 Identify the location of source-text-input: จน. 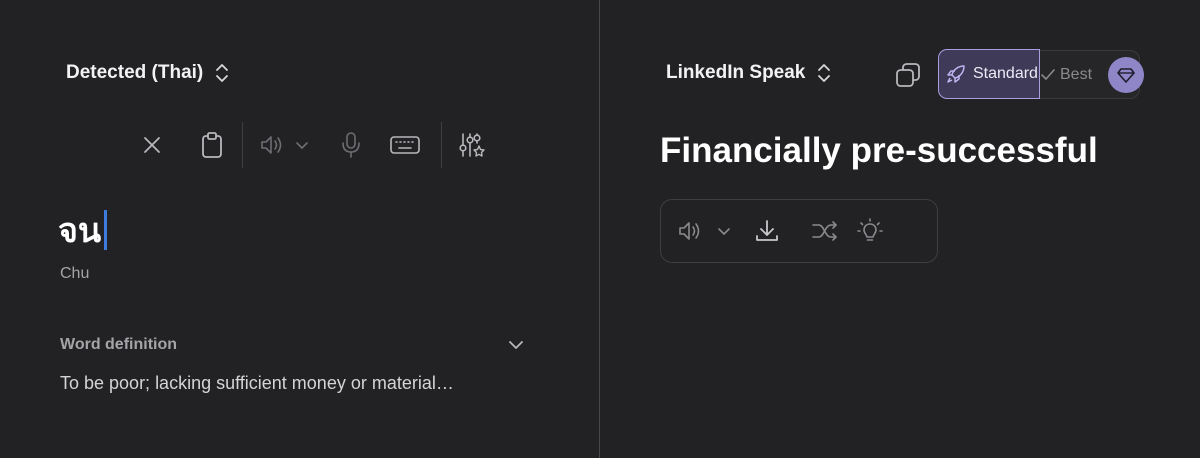
(83, 230).